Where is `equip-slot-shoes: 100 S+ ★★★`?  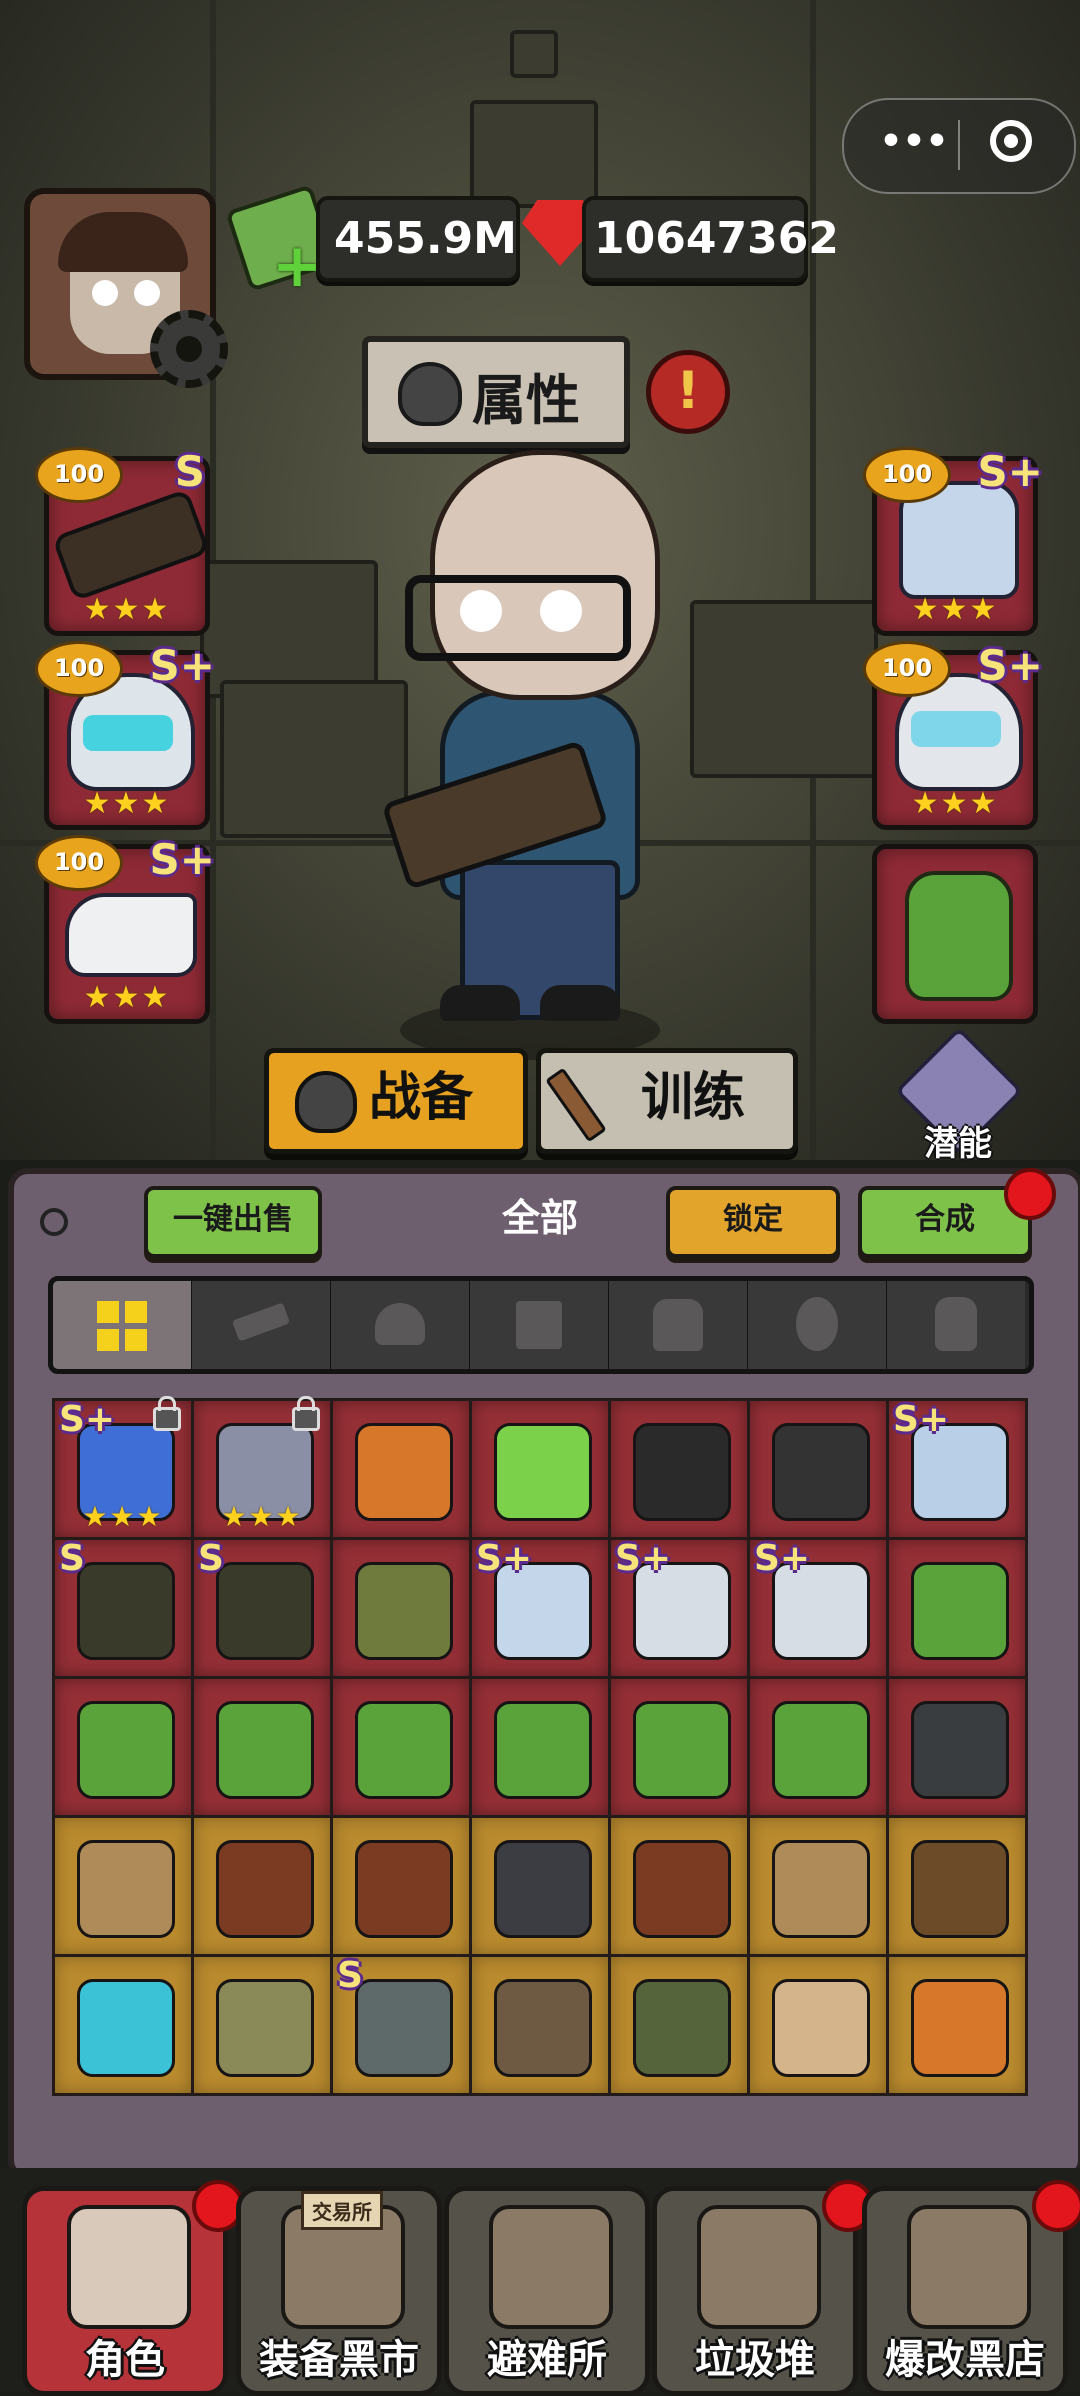
equip-slot-shoes: 100 S+ ★★★ is located at coordinates (125, 929).